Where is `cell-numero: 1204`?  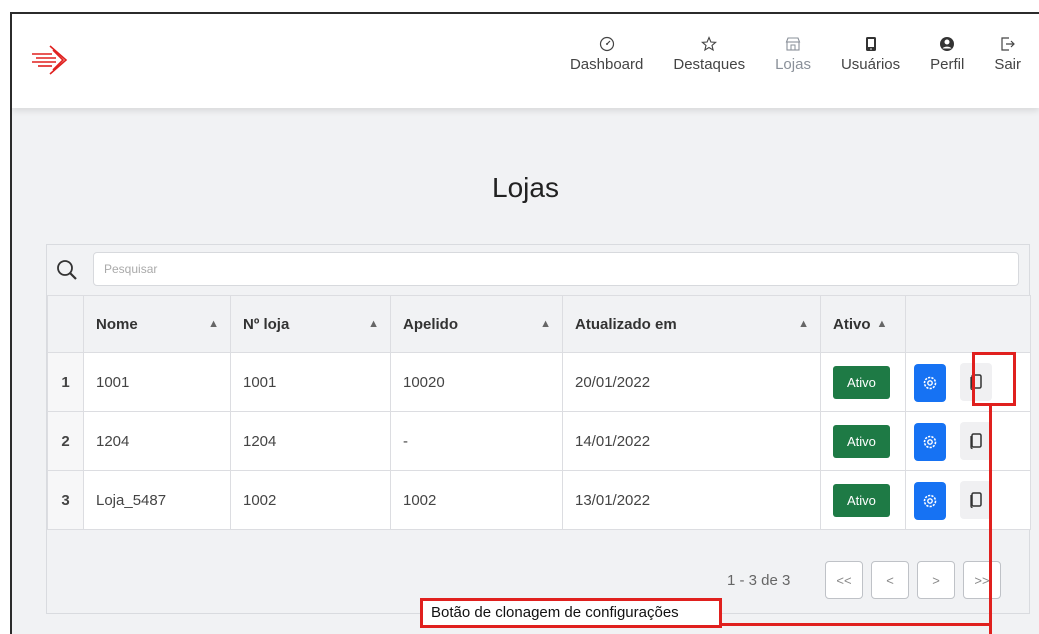
cell-numero: 1204 is located at coordinates (310, 441).